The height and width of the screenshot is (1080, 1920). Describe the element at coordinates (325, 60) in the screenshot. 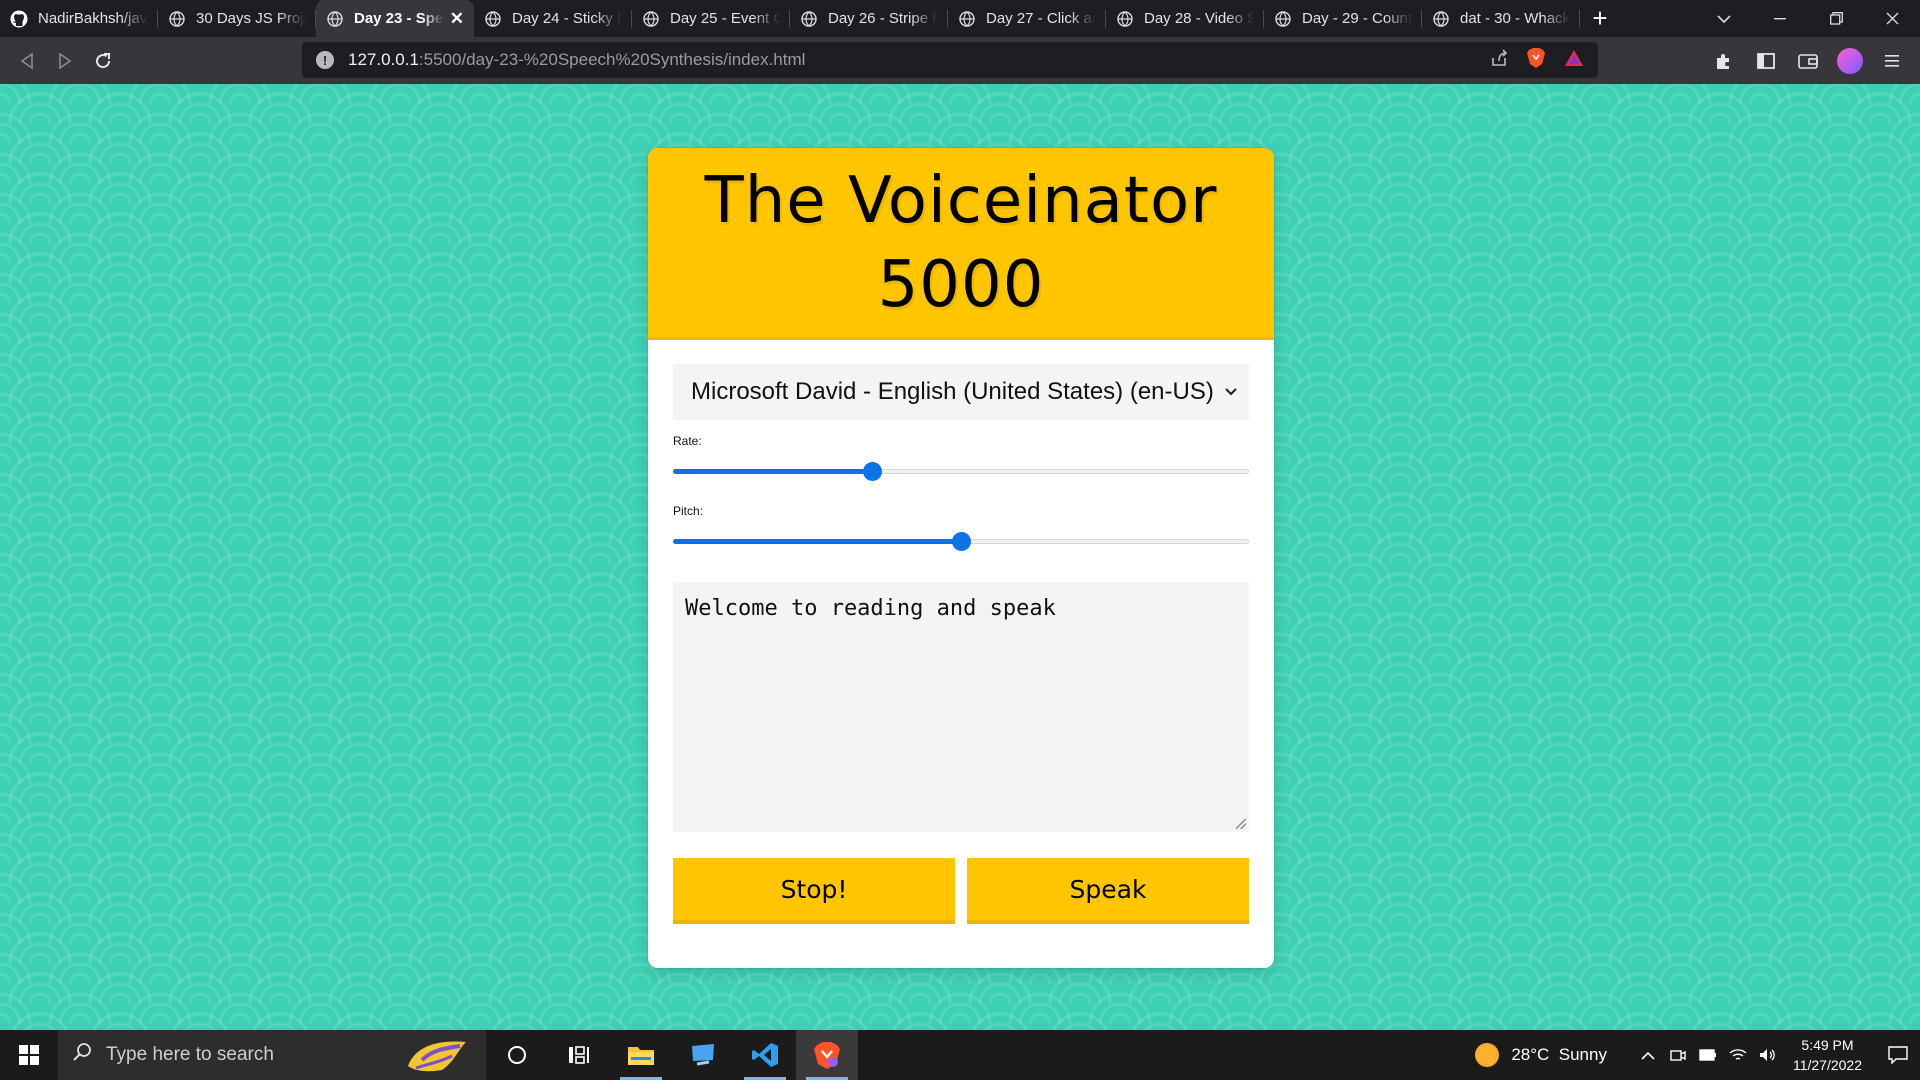

I see `site-info-icon: !` at that location.